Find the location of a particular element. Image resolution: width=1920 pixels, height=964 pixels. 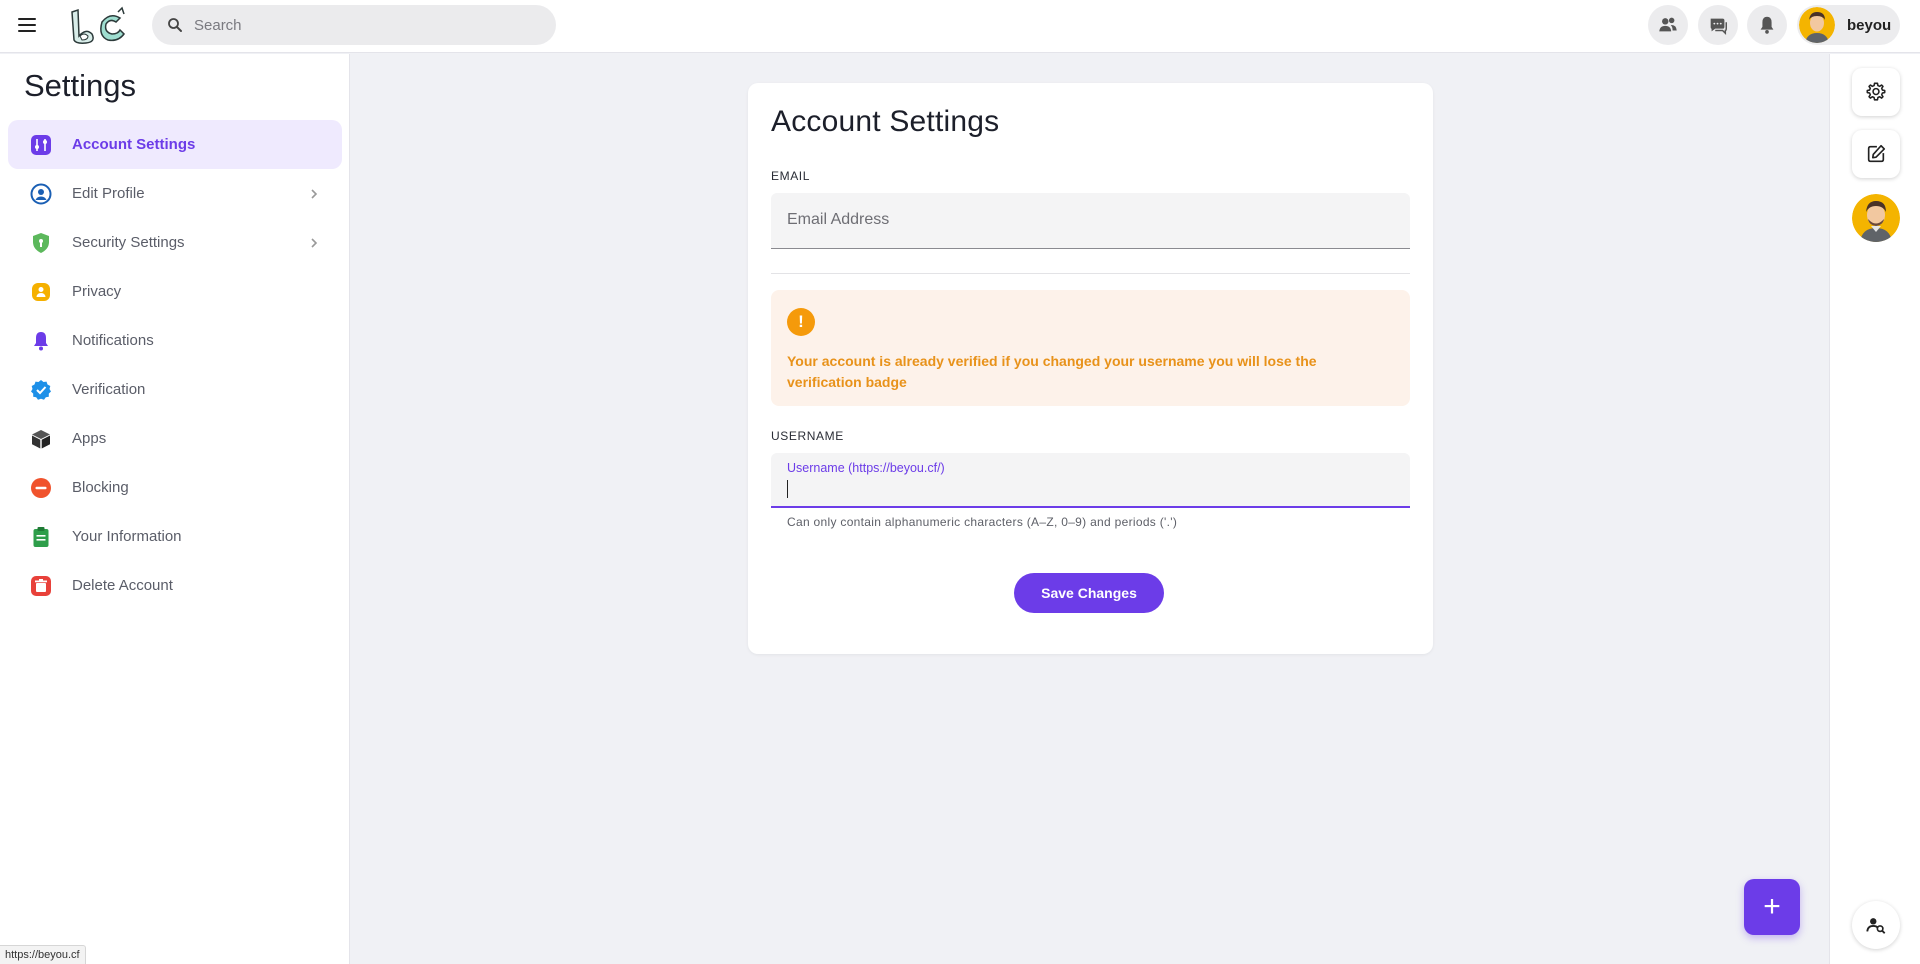

sidebar-item-your-information: Your Information is located at coordinates (175, 536).